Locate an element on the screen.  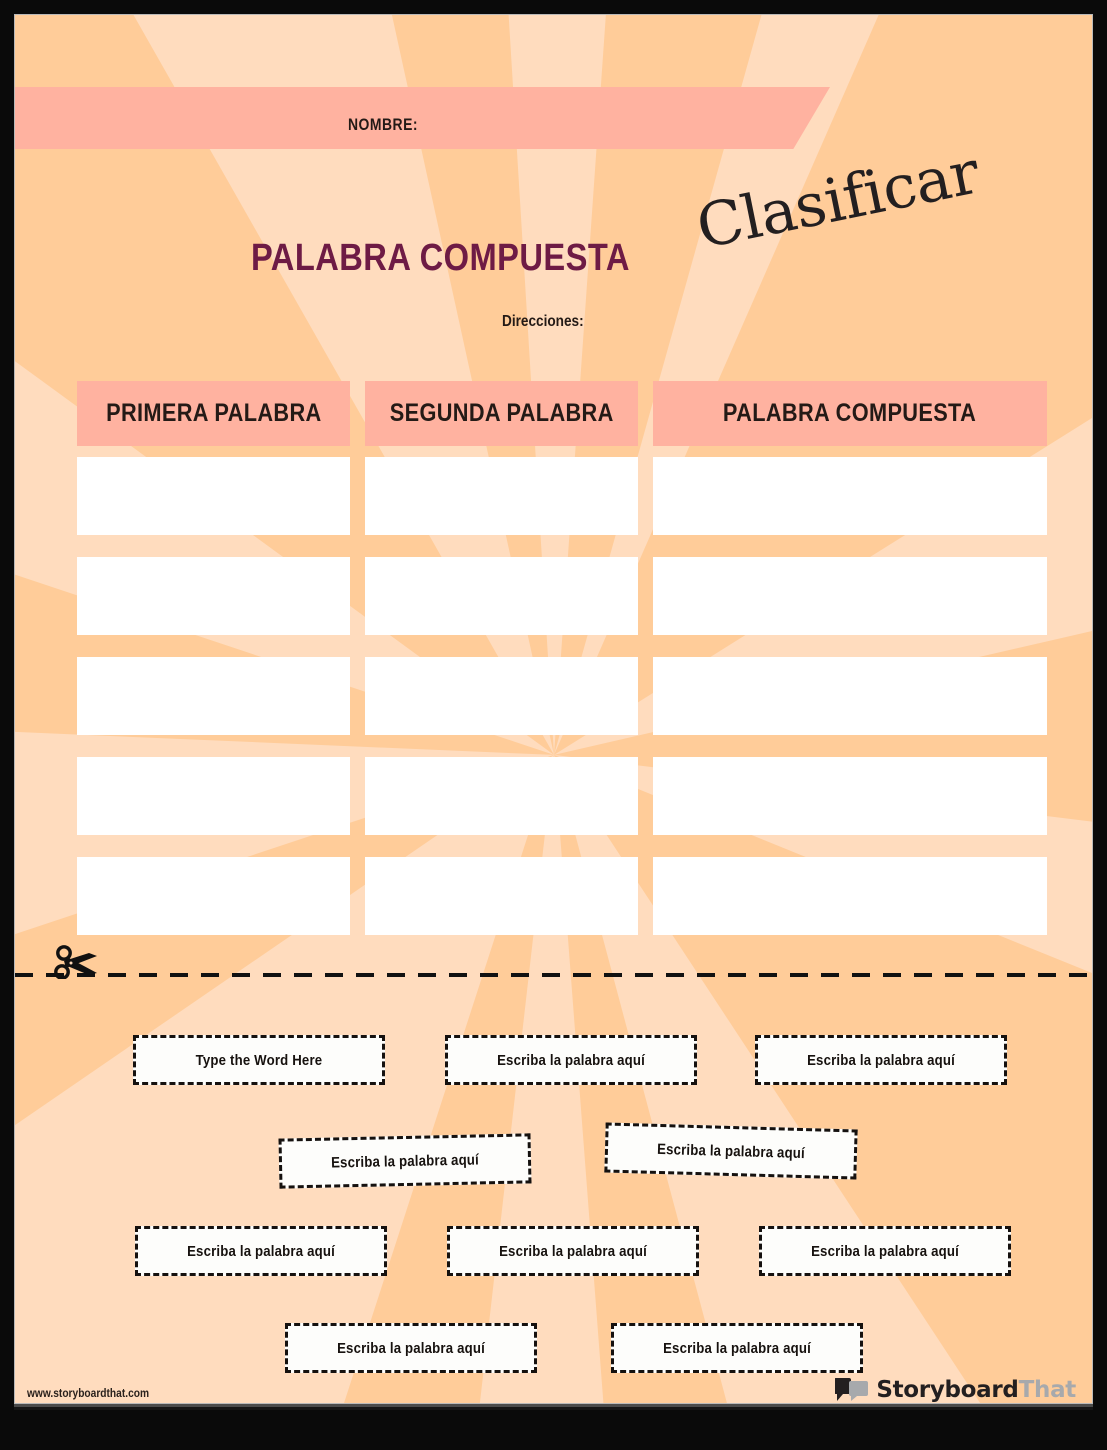
column-header-label: SEGUNDA PALABRA is located at coordinates (501, 413).